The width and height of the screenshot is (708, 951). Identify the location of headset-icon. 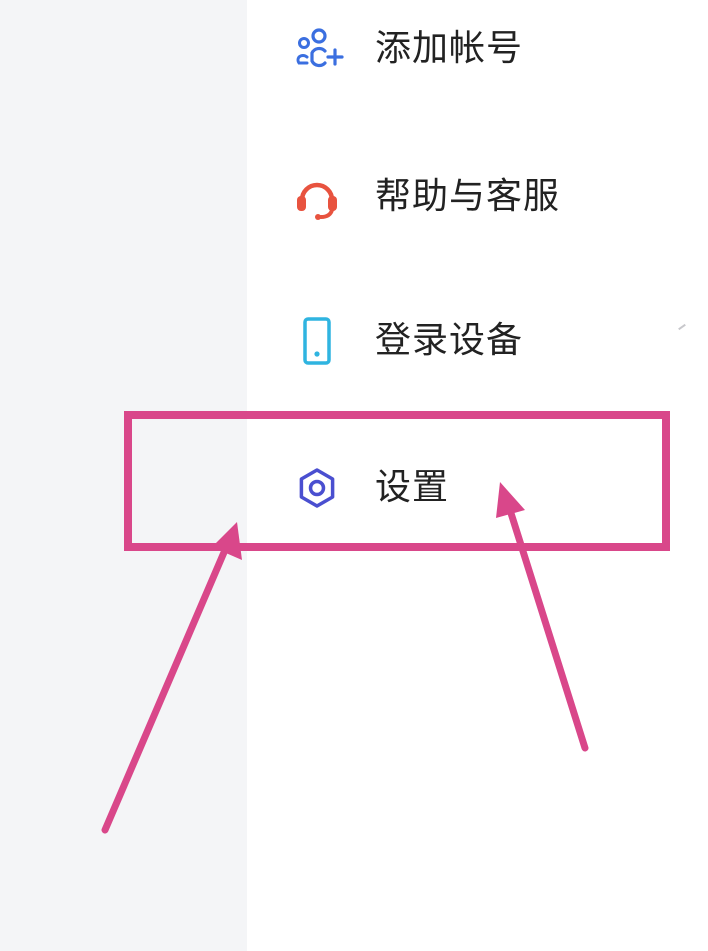
(317, 197).